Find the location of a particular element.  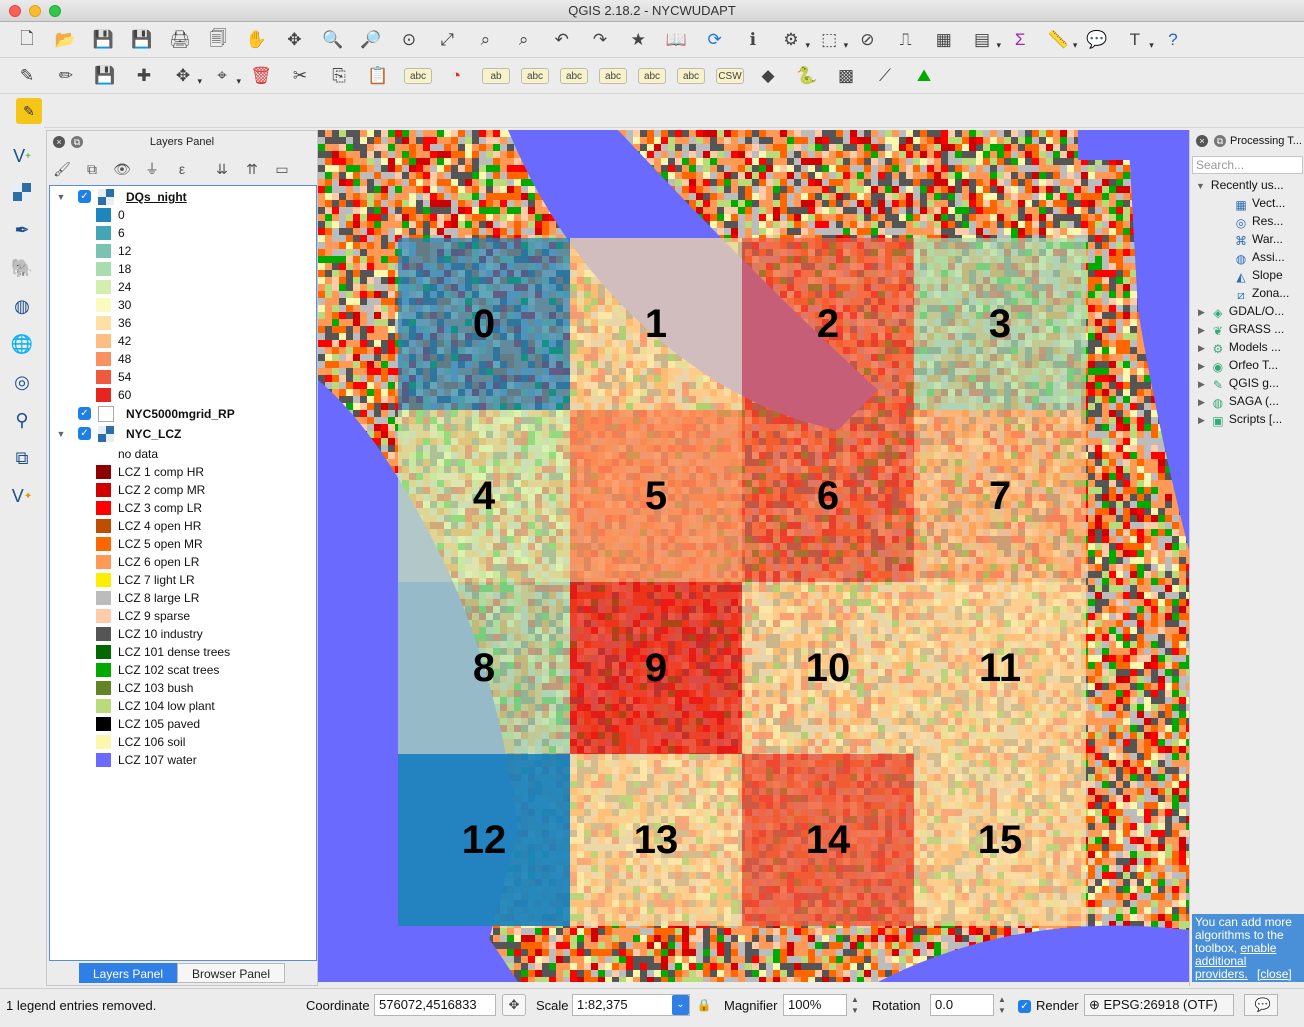

deselect-icon: ⊘ is located at coordinates (867, 40).